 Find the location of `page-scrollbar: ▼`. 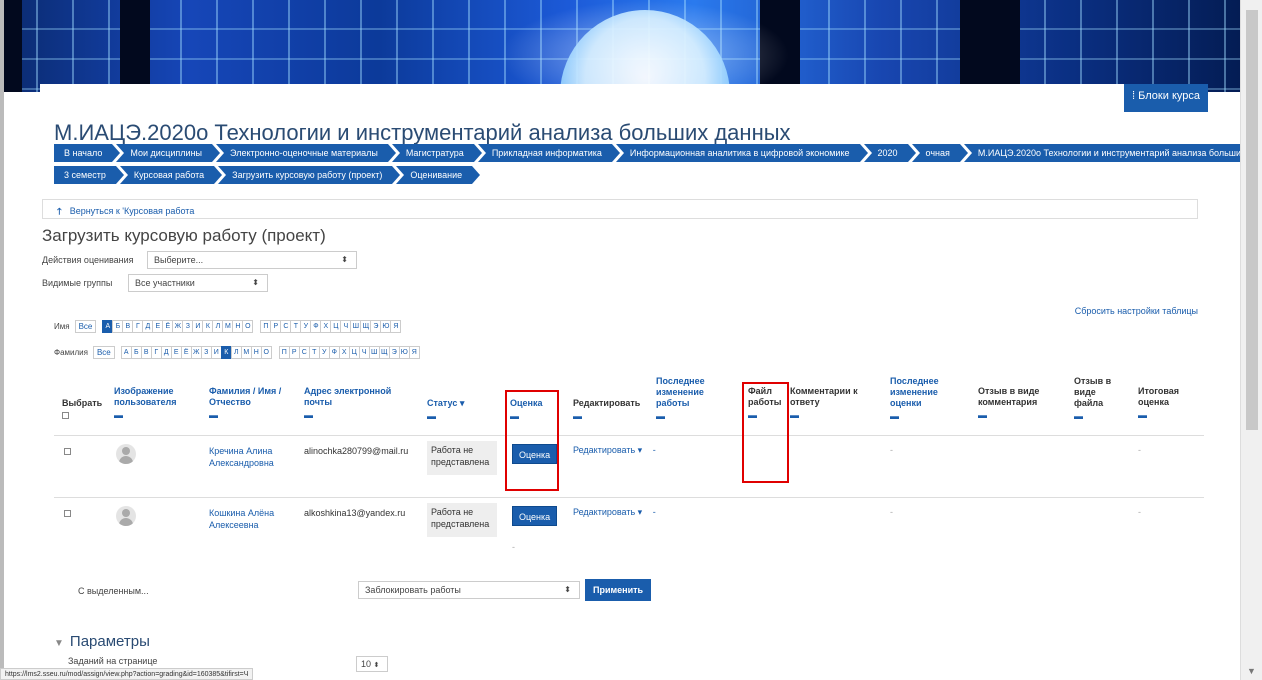

page-scrollbar: ▼ is located at coordinates (1251, 340).